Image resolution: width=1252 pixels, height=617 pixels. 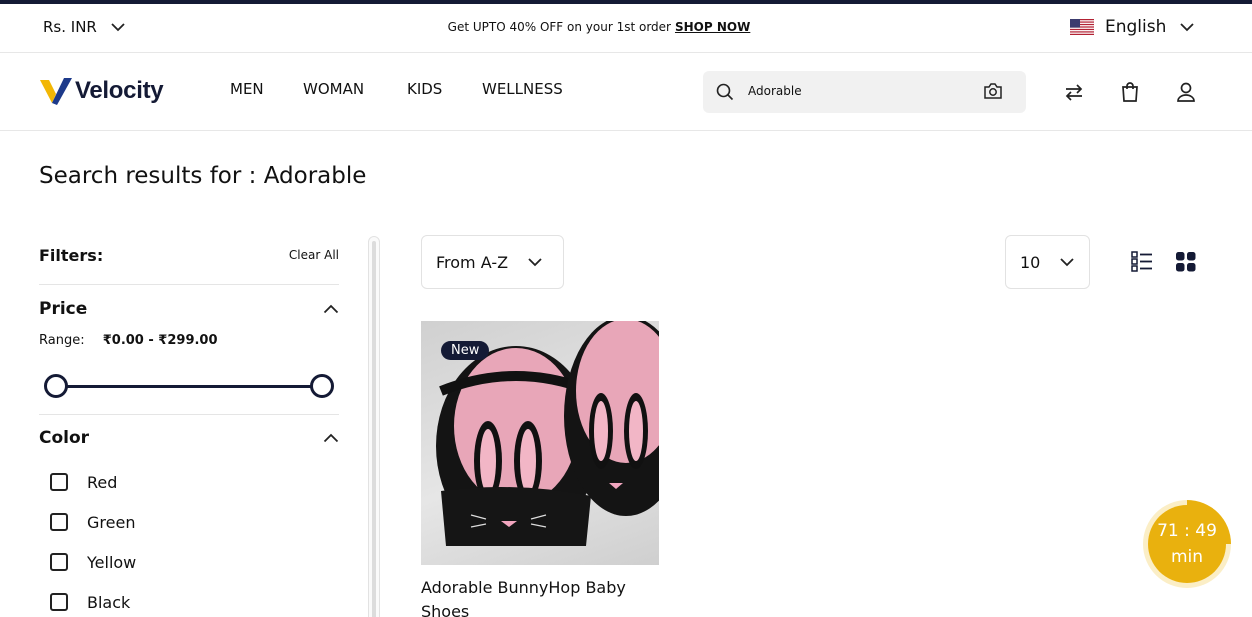 What do you see at coordinates (1187, 531) in the screenshot?
I see `timer-time: 71 : 49` at bounding box center [1187, 531].